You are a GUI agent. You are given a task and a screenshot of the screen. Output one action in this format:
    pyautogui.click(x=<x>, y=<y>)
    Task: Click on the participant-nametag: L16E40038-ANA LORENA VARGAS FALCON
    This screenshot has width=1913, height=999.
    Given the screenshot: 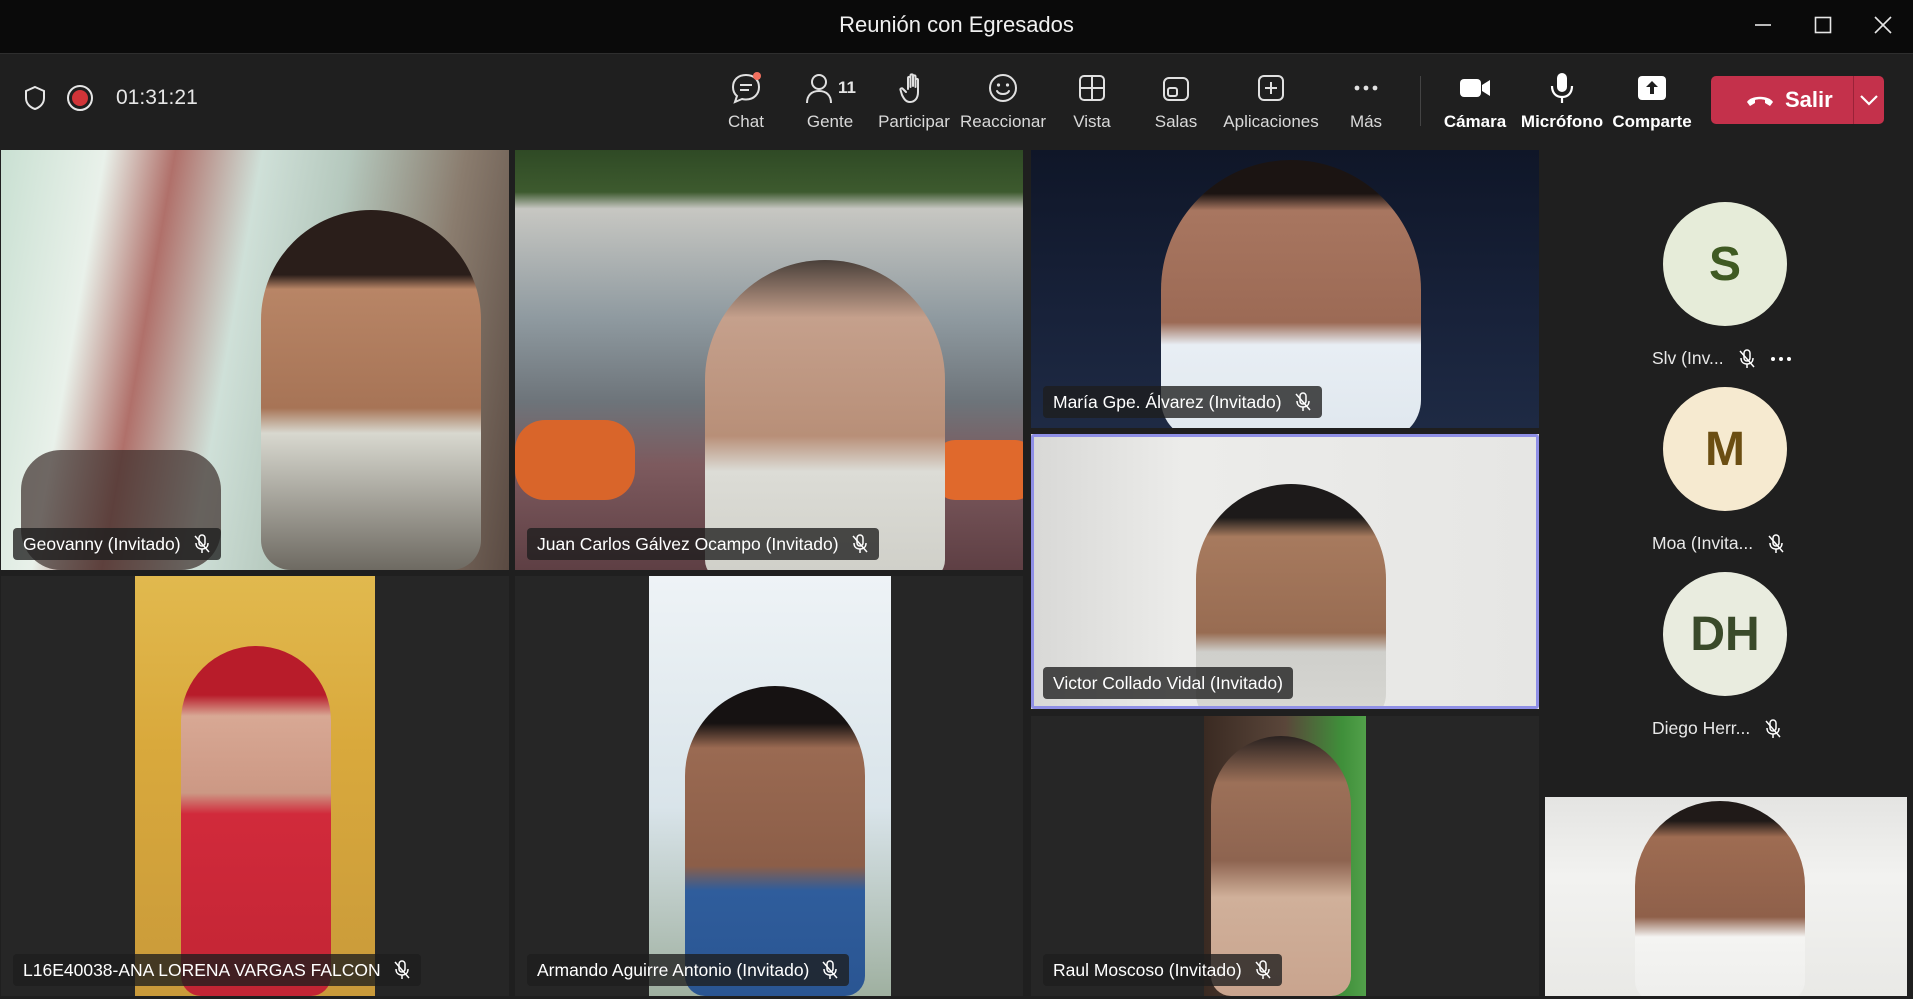 What is the action you would take?
    pyautogui.click(x=217, y=970)
    